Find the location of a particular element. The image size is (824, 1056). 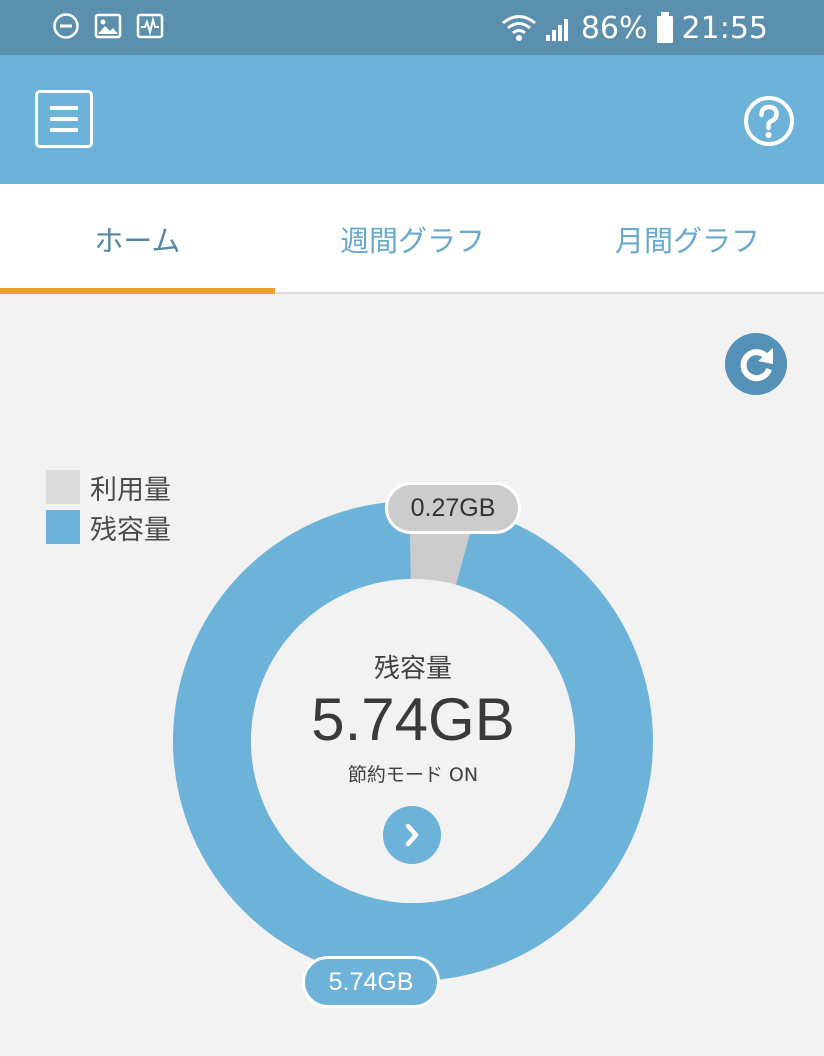

used-value-label: 0.27GB is located at coordinates (453, 508).